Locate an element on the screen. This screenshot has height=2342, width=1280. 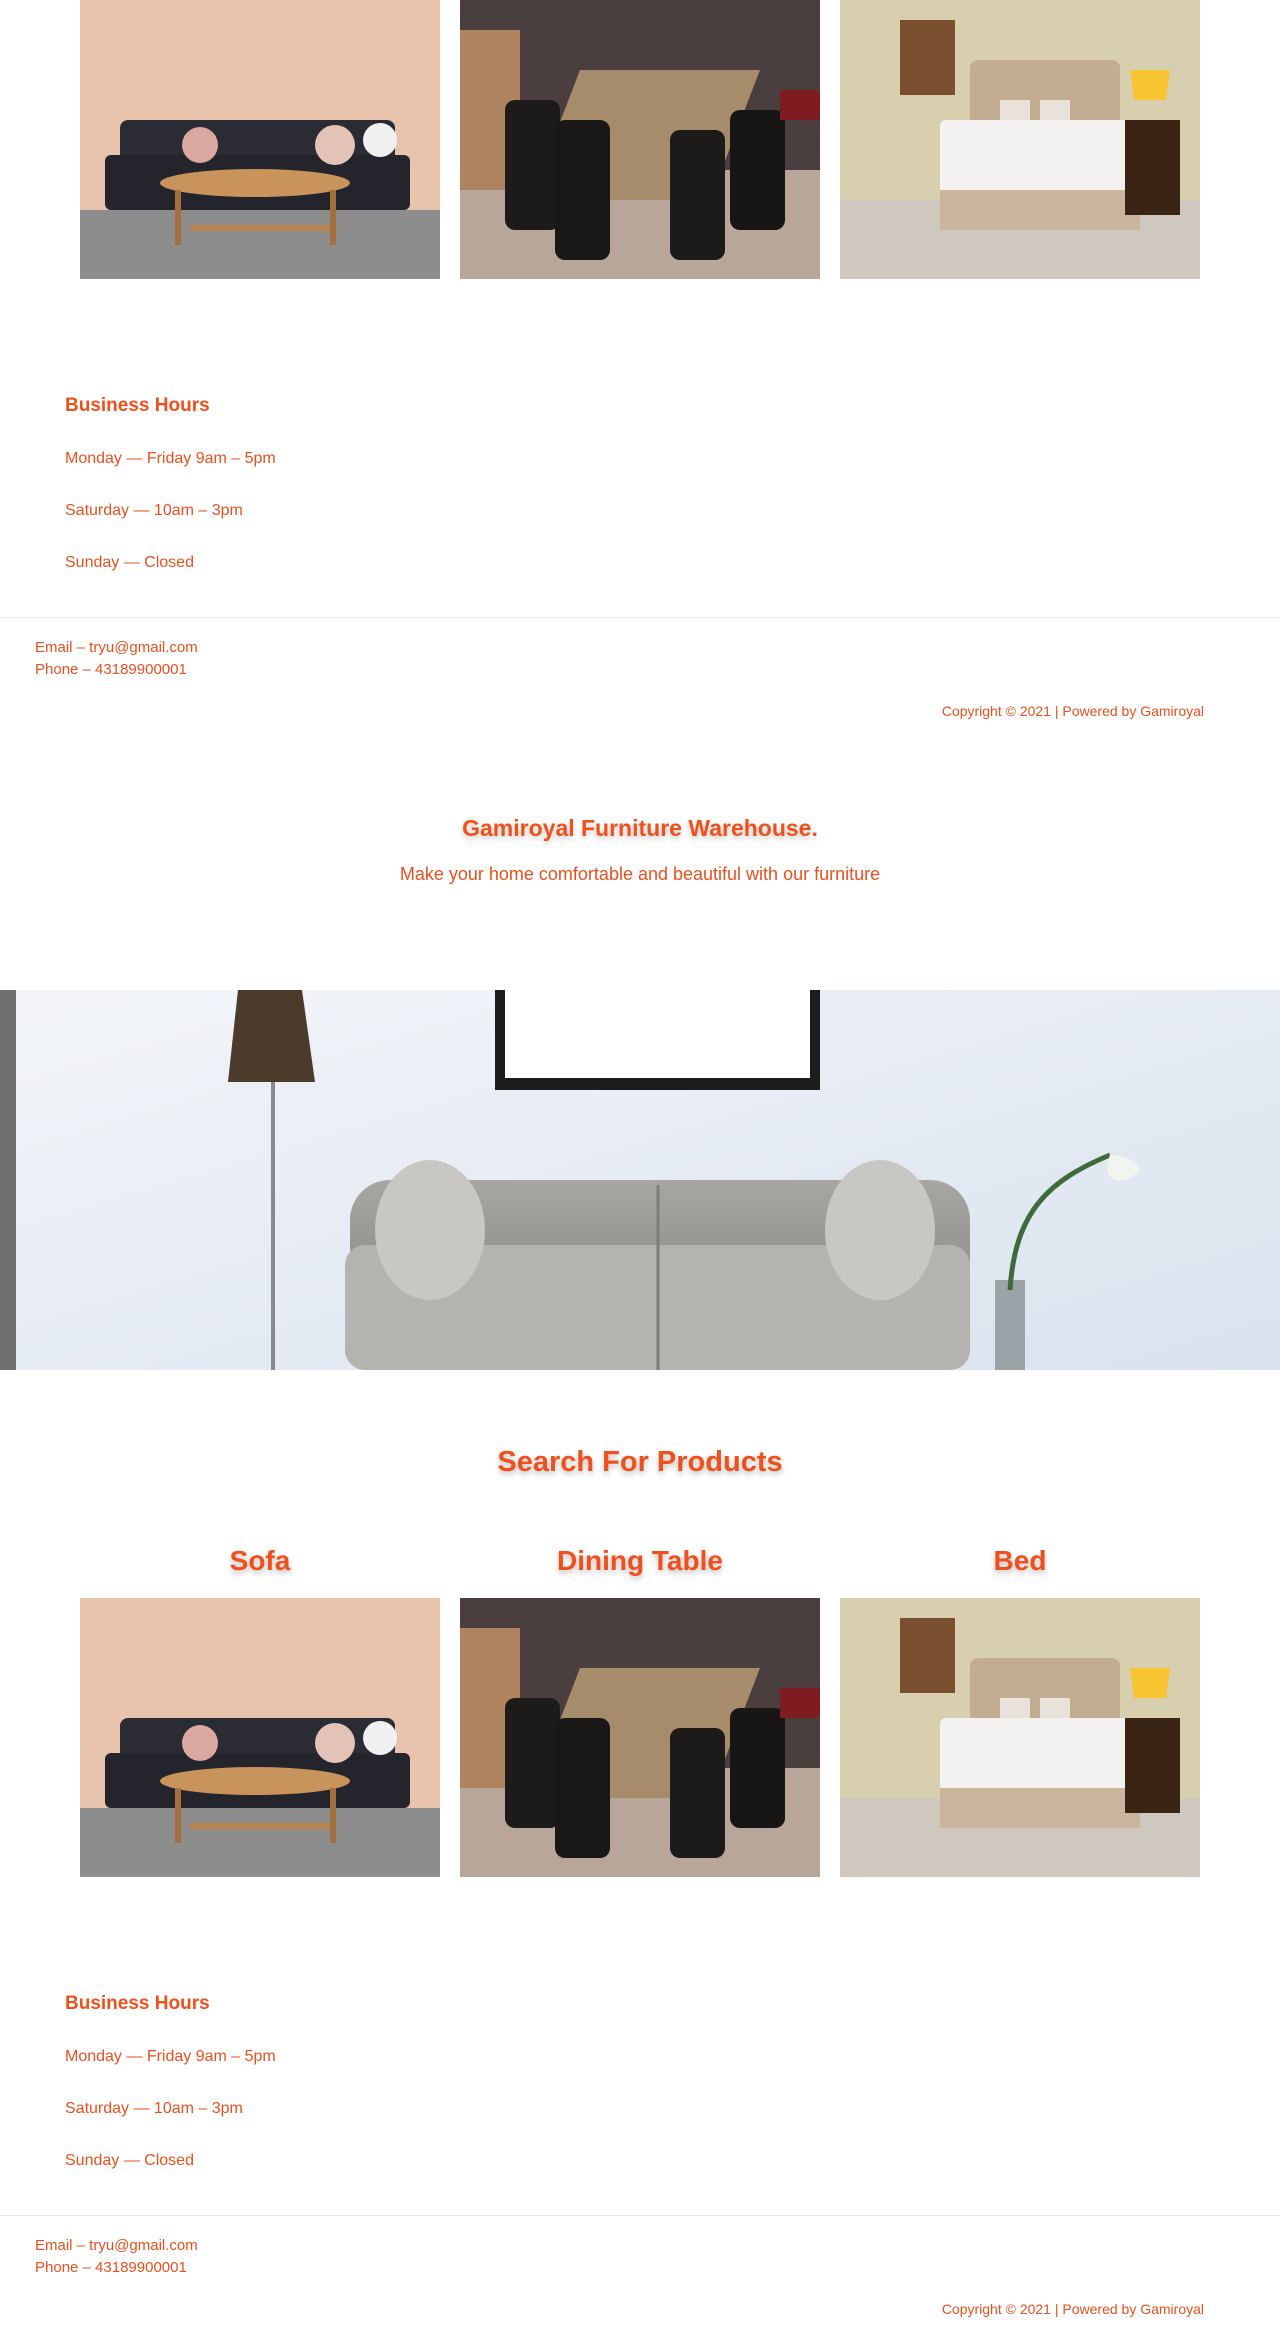
search-section-title: Search For Products is located at coordinates (640, 1462).